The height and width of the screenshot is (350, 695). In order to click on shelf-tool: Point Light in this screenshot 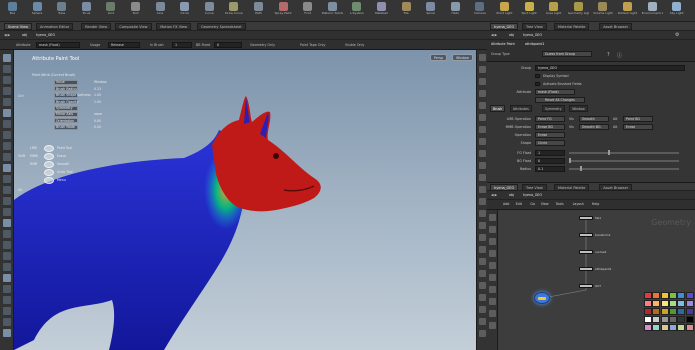, I will do `click(504, 10)`.